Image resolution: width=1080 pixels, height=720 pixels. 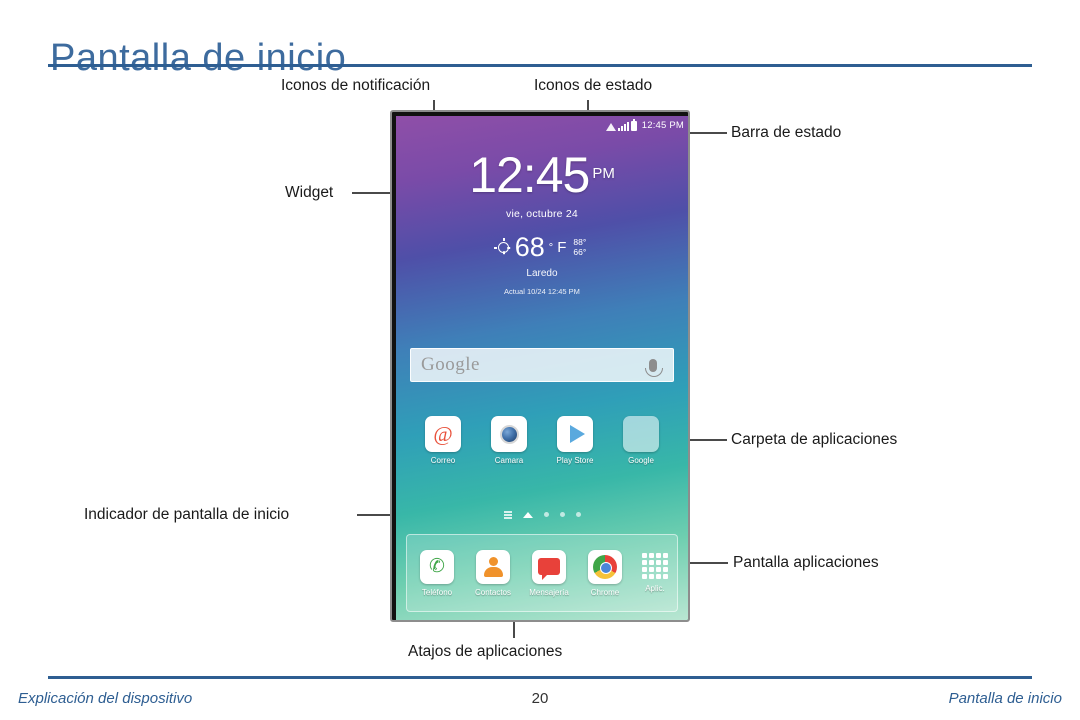 I want to click on weather-high-low: 88° 66°, so click(x=580, y=247).